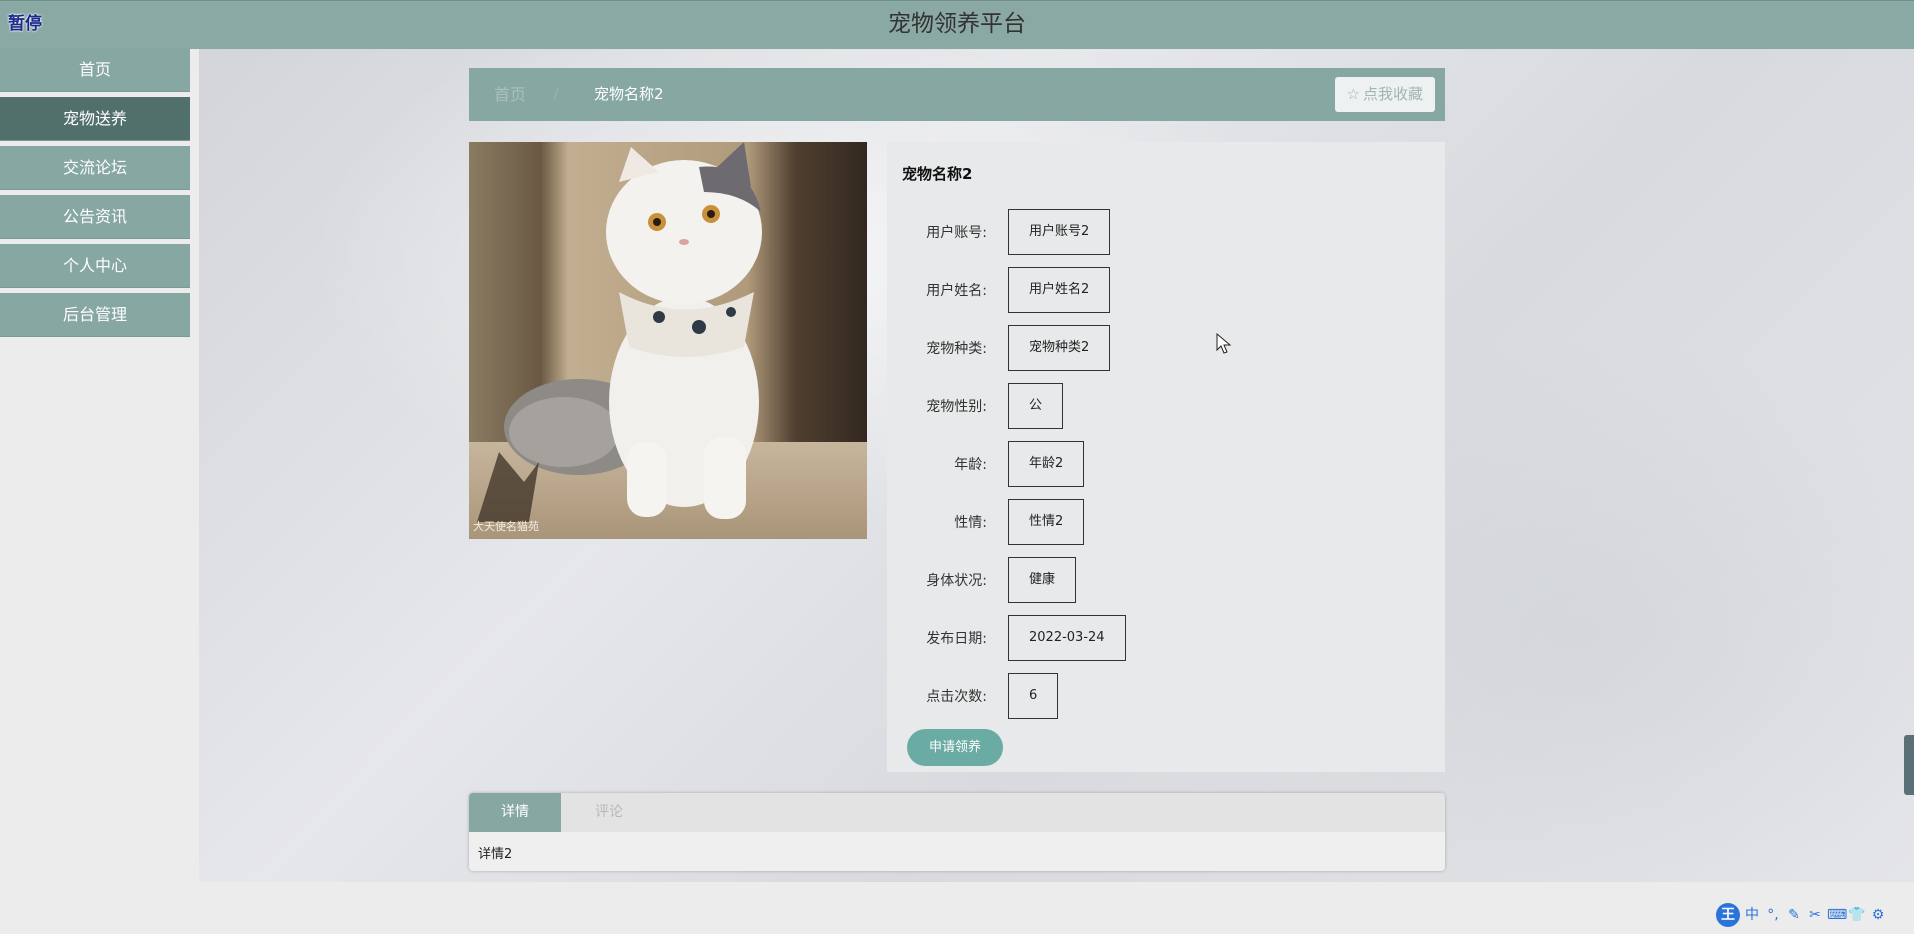  Describe the element at coordinates (956, 697) in the screenshot. I see `field-label-click-count: 点击次数:` at that location.